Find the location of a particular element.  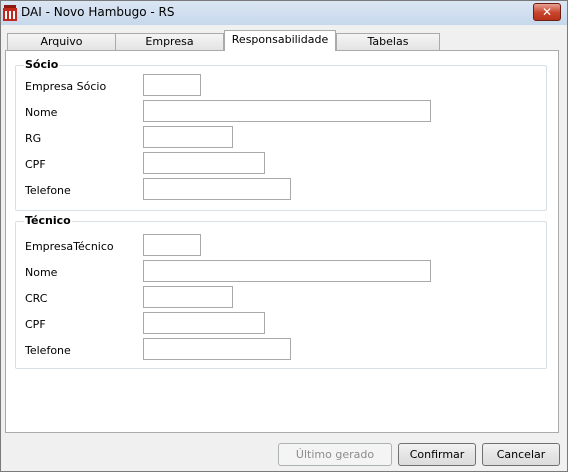

close-icon: ✕ is located at coordinates (547, 12).